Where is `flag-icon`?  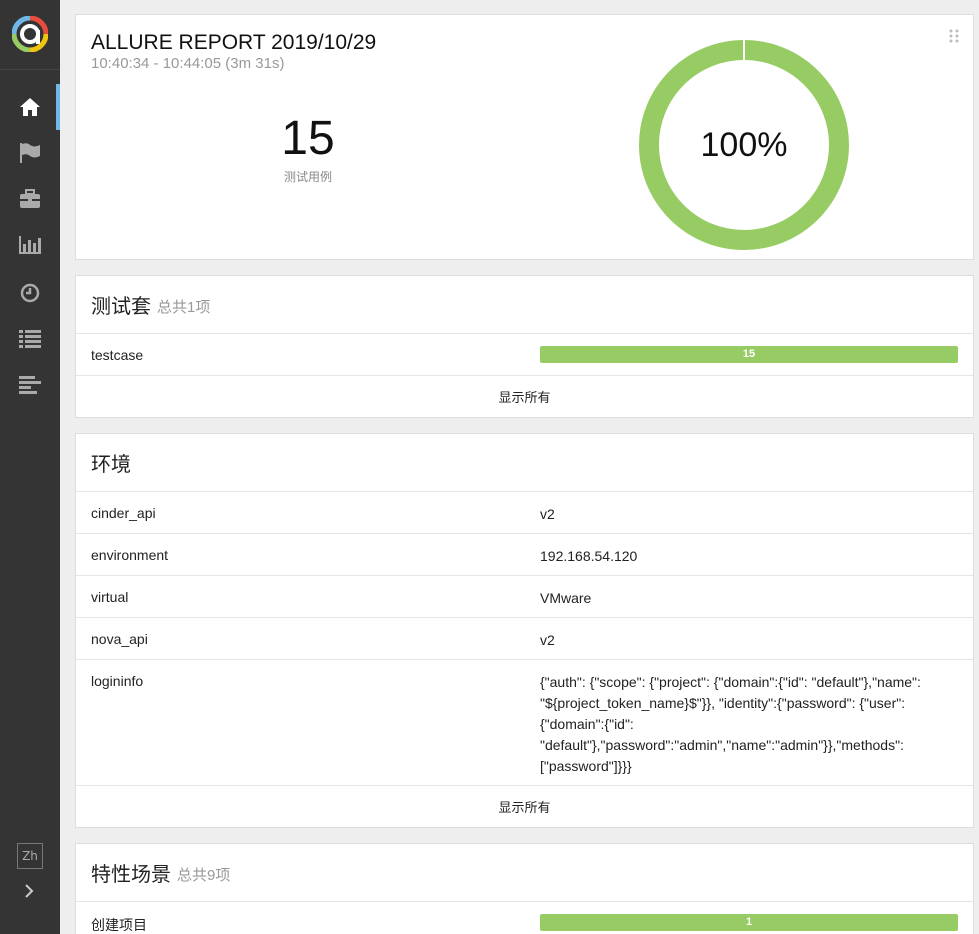 flag-icon is located at coordinates (30, 153).